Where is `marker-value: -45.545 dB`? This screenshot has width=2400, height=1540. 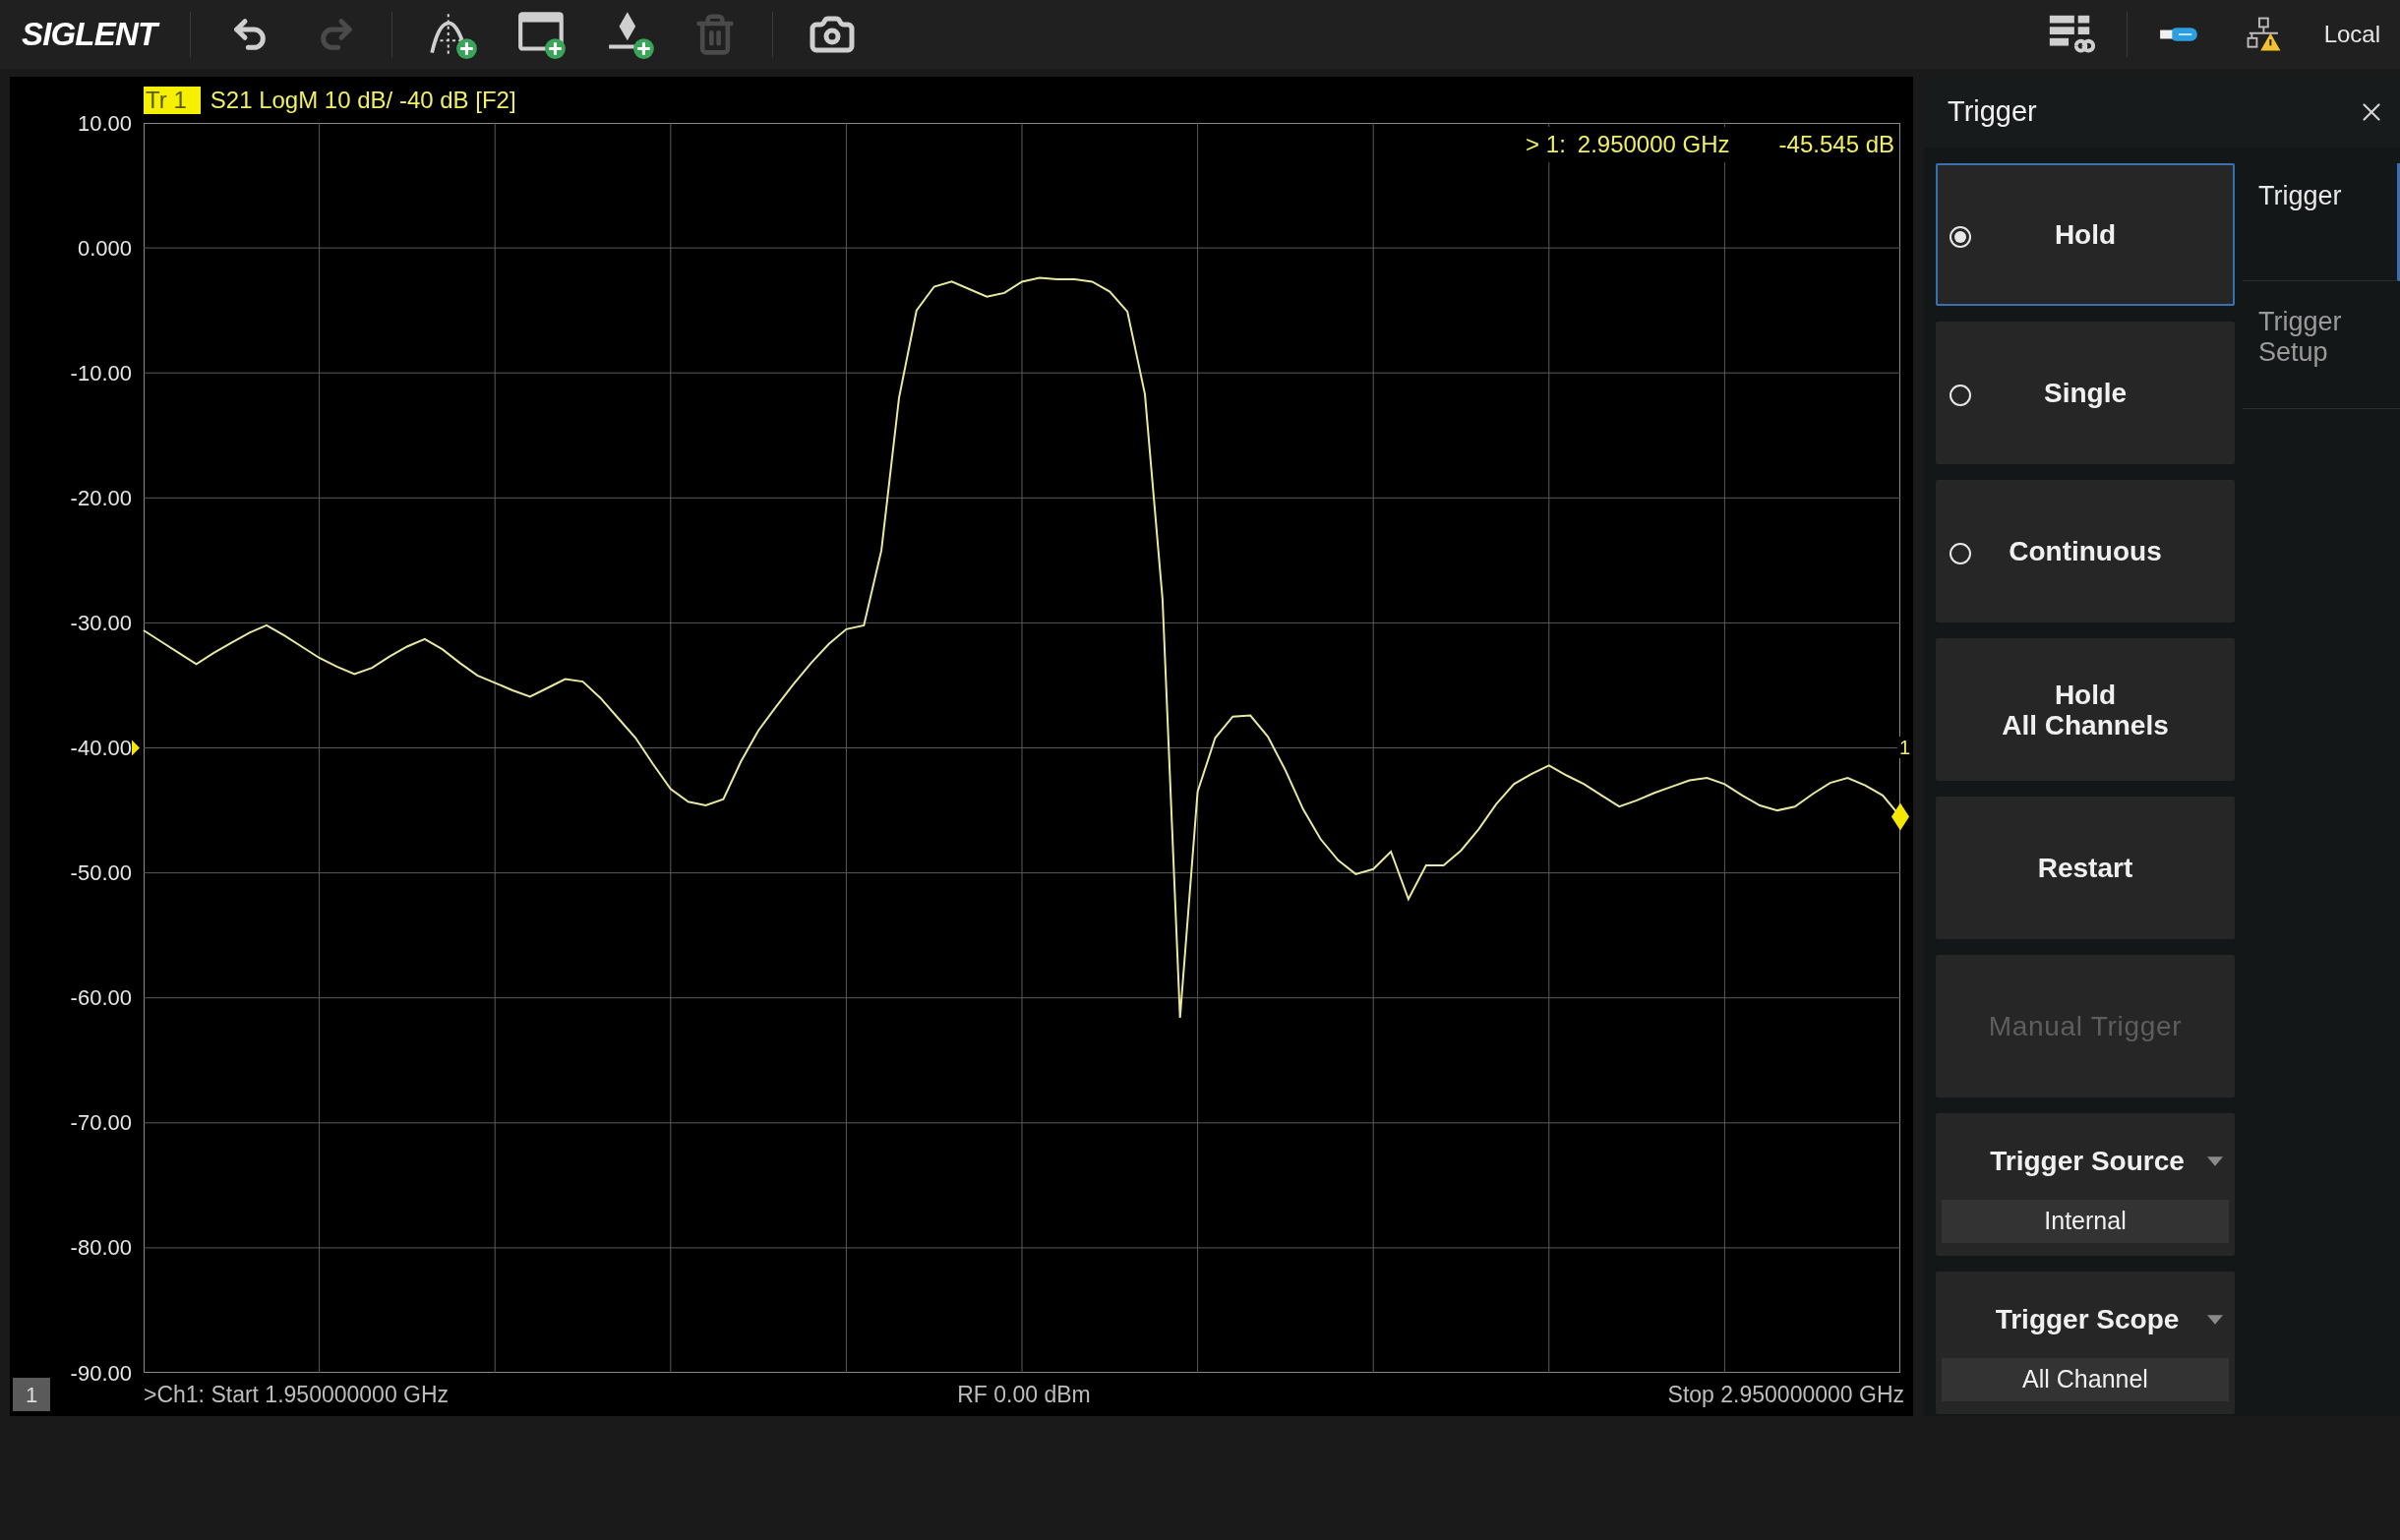 marker-value: -45.545 dB is located at coordinates (1836, 145).